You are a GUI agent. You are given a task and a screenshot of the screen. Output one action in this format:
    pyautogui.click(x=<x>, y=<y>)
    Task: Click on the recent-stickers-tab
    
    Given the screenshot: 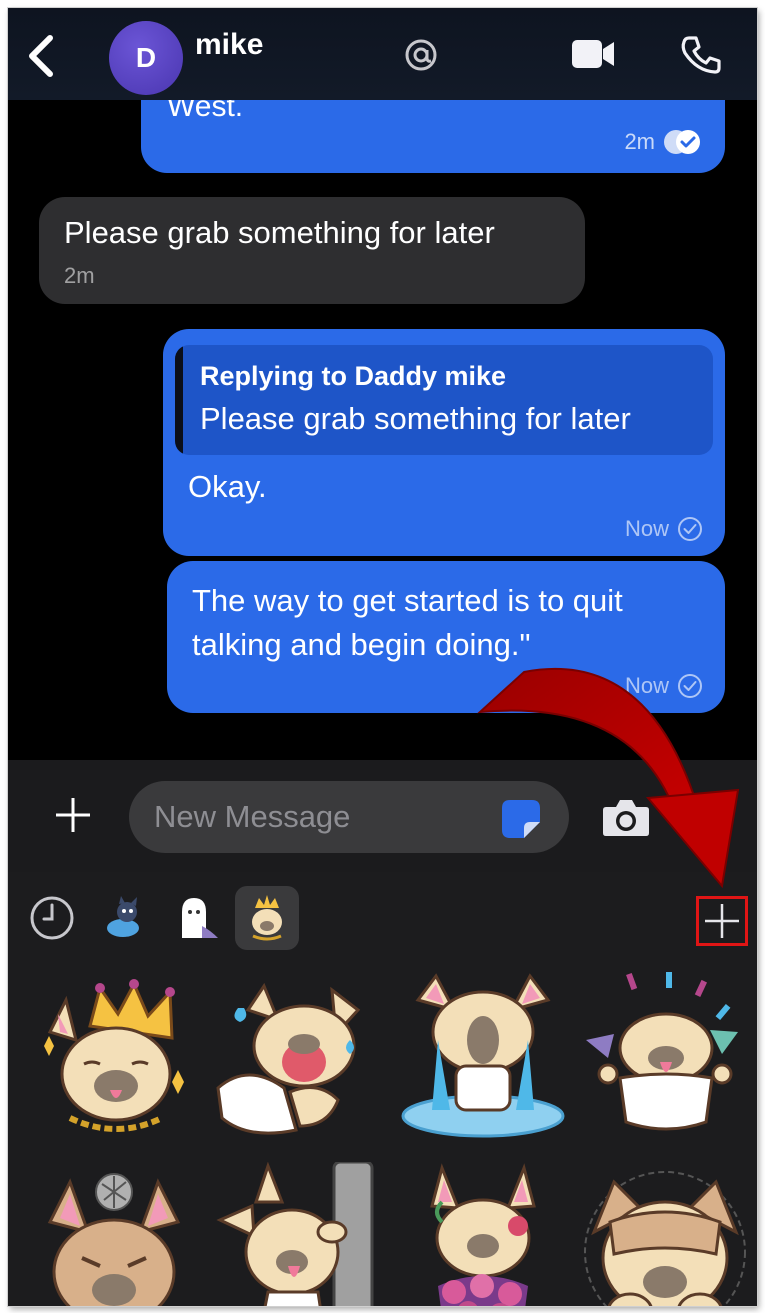 What is the action you would take?
    pyautogui.click(x=52, y=918)
    